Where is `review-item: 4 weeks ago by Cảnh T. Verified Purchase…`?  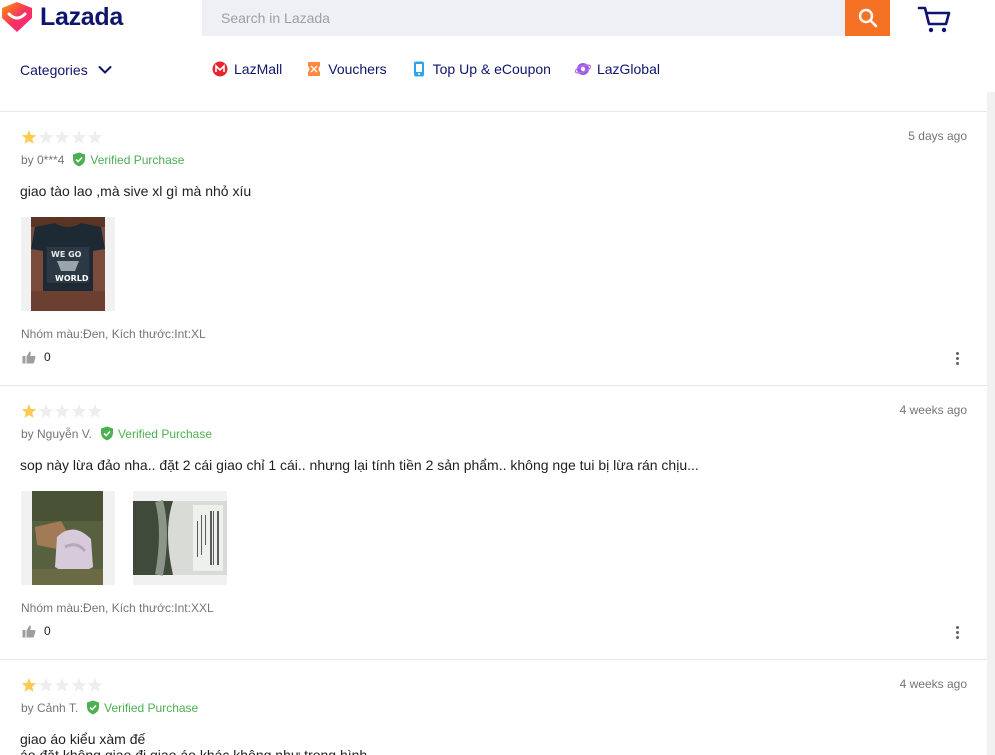 review-item: 4 weeks ago by Cảnh T. Verified Purchase… is located at coordinates (493, 707).